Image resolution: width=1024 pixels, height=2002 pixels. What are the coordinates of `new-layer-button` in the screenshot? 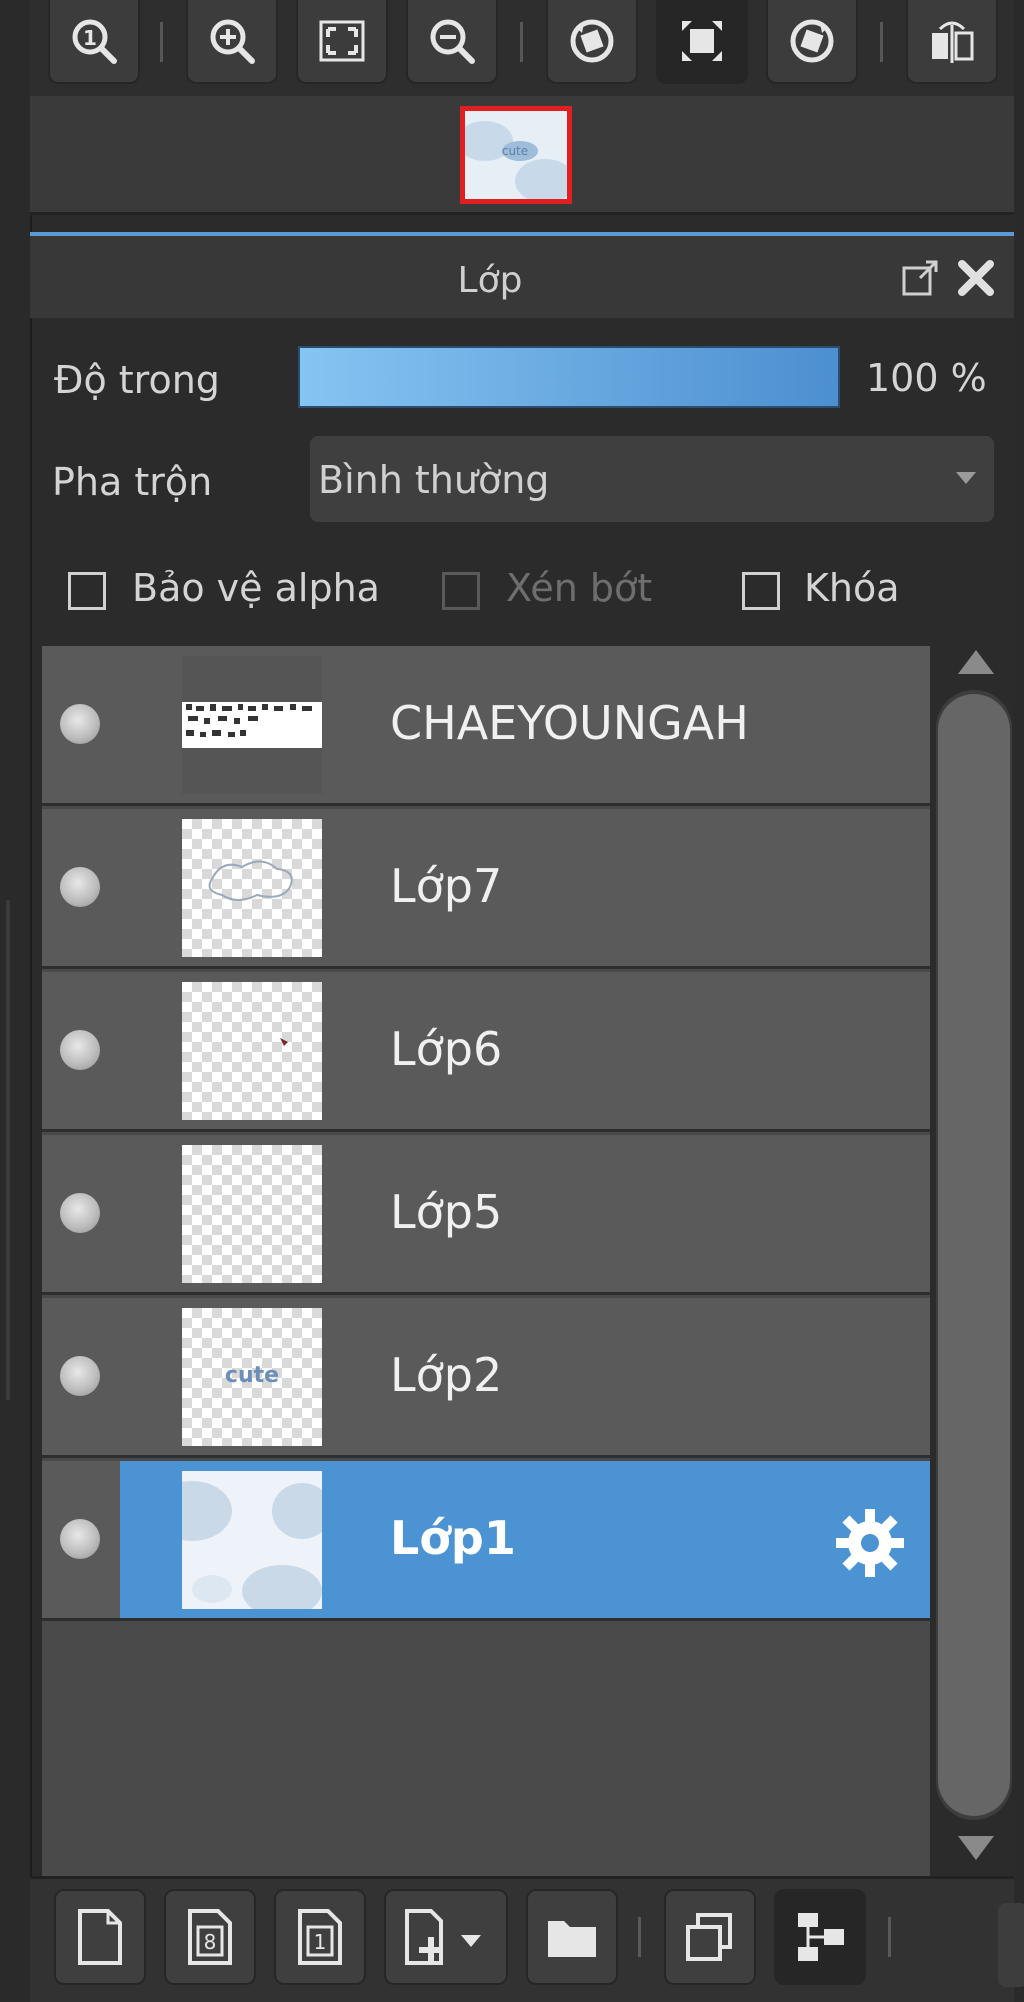 It's located at (100, 1937).